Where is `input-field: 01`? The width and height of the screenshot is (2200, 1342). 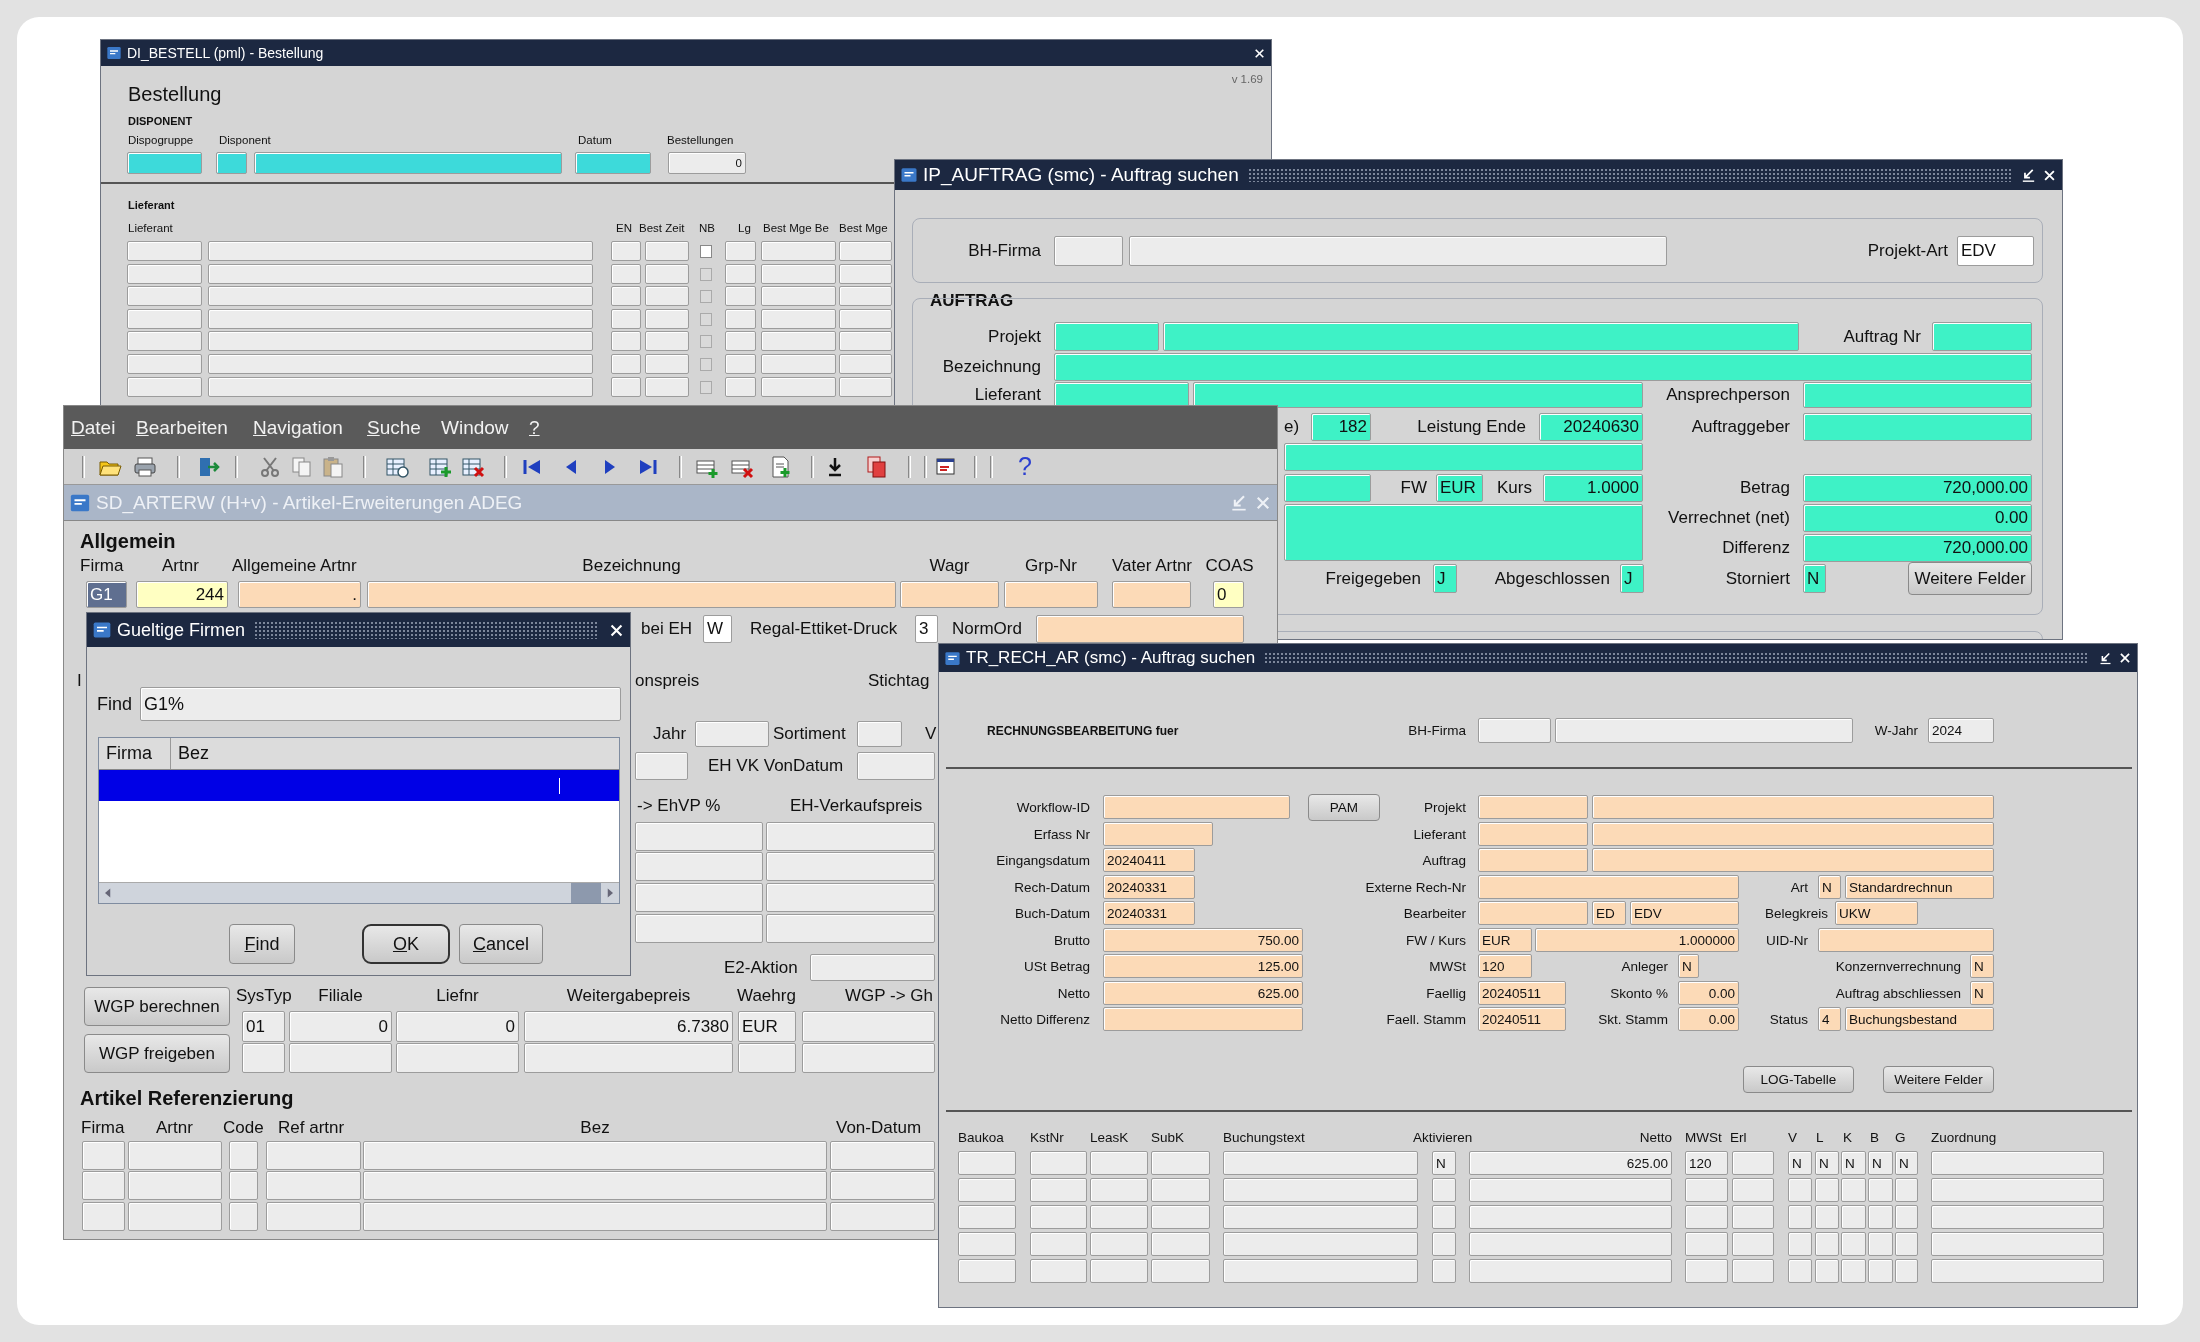 input-field: 01 is located at coordinates (263, 1026).